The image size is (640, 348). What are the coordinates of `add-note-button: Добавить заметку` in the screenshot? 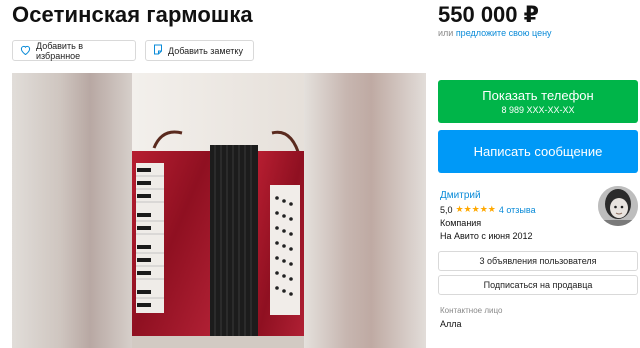 It's located at (199, 50).